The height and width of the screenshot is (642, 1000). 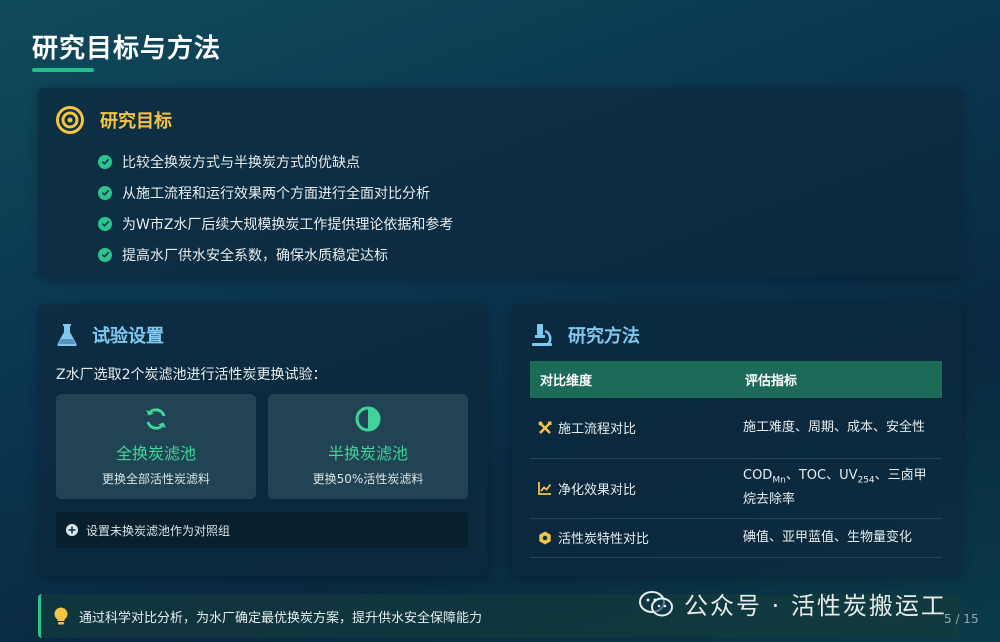 What do you see at coordinates (632, 379) in the screenshot?
I see `table-header-dimension: 对比维度` at bounding box center [632, 379].